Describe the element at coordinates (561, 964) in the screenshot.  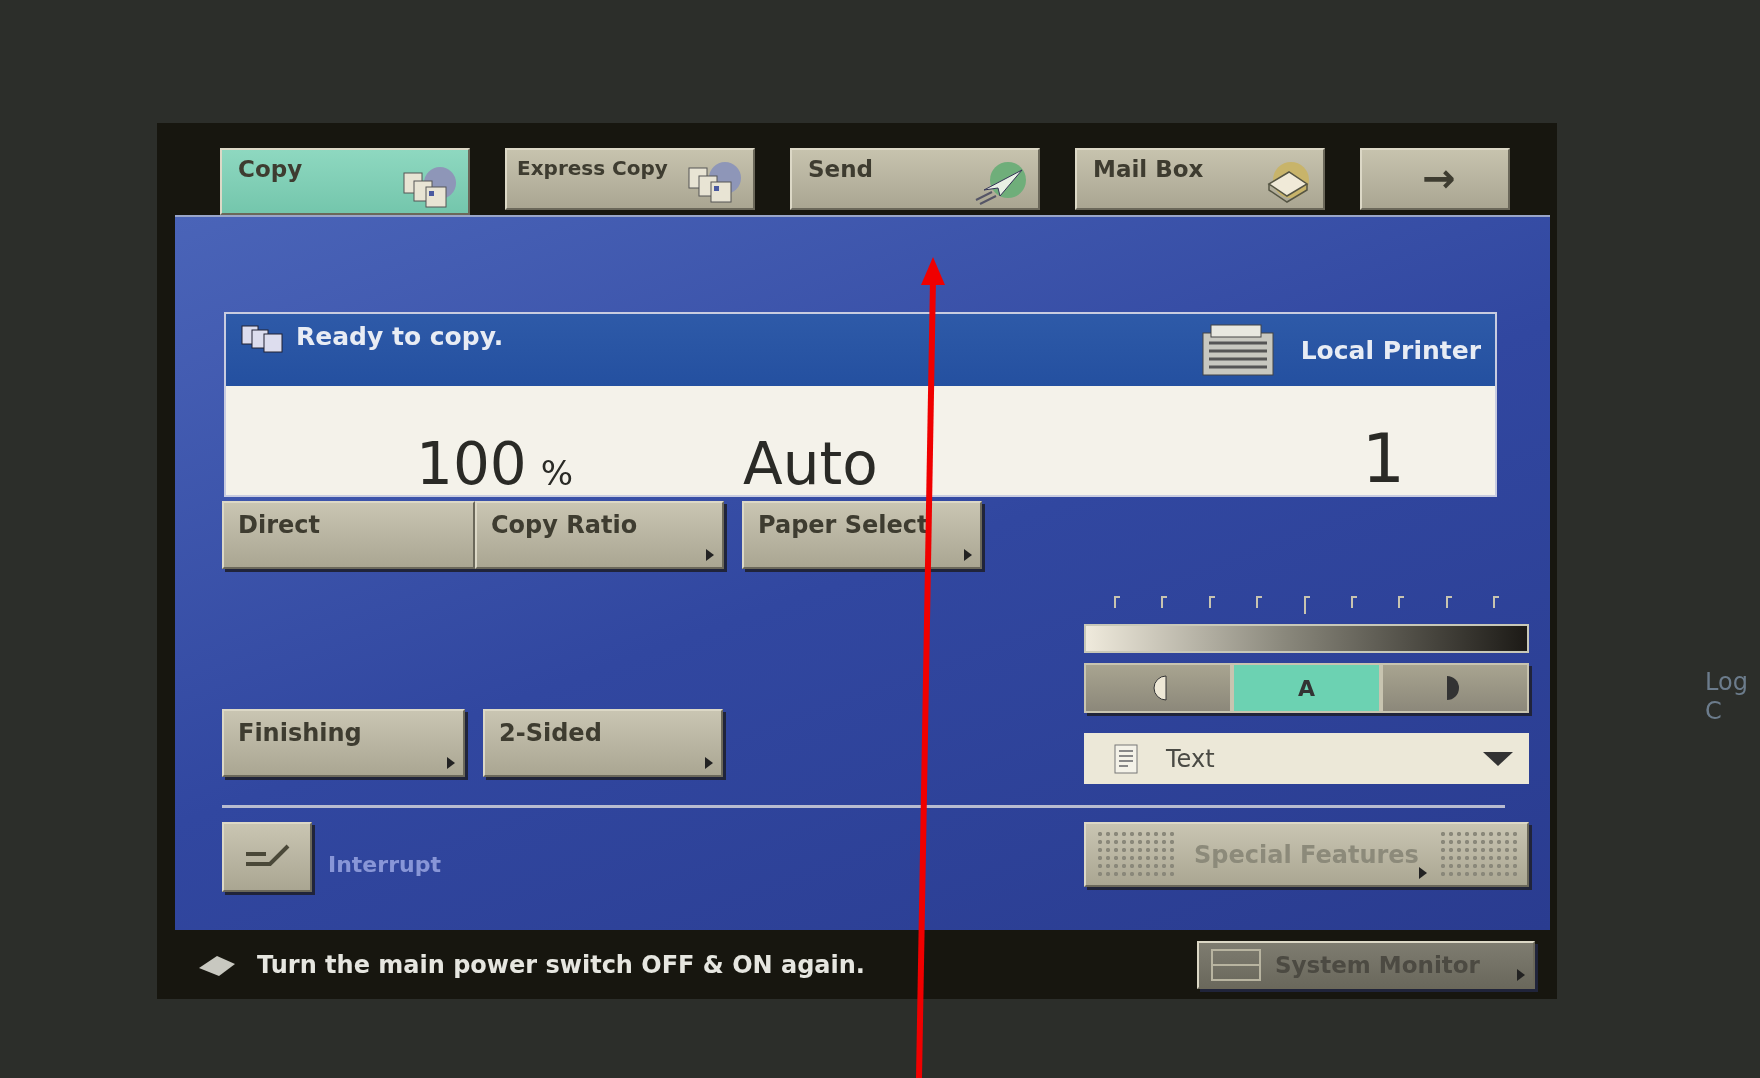
I see `status-message: Turn the main power switch OFF & ON again.` at that location.